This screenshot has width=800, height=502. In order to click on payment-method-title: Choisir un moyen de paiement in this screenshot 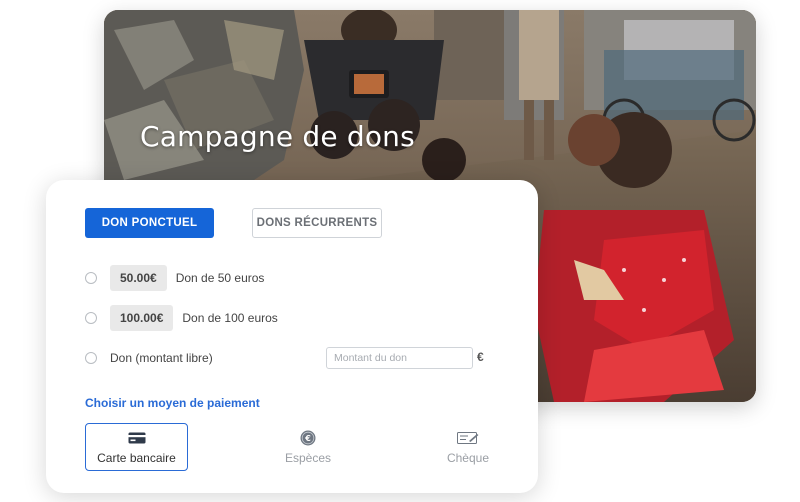, I will do `click(172, 403)`.